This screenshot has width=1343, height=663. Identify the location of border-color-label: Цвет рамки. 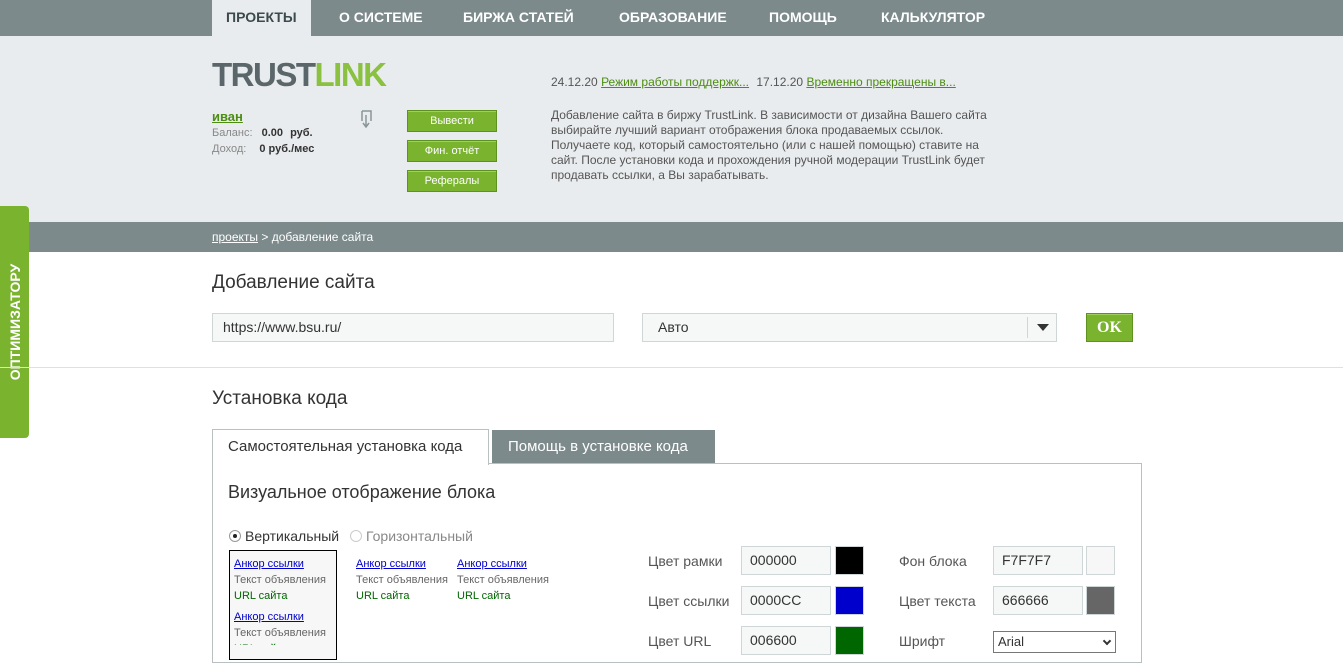
(685, 561).